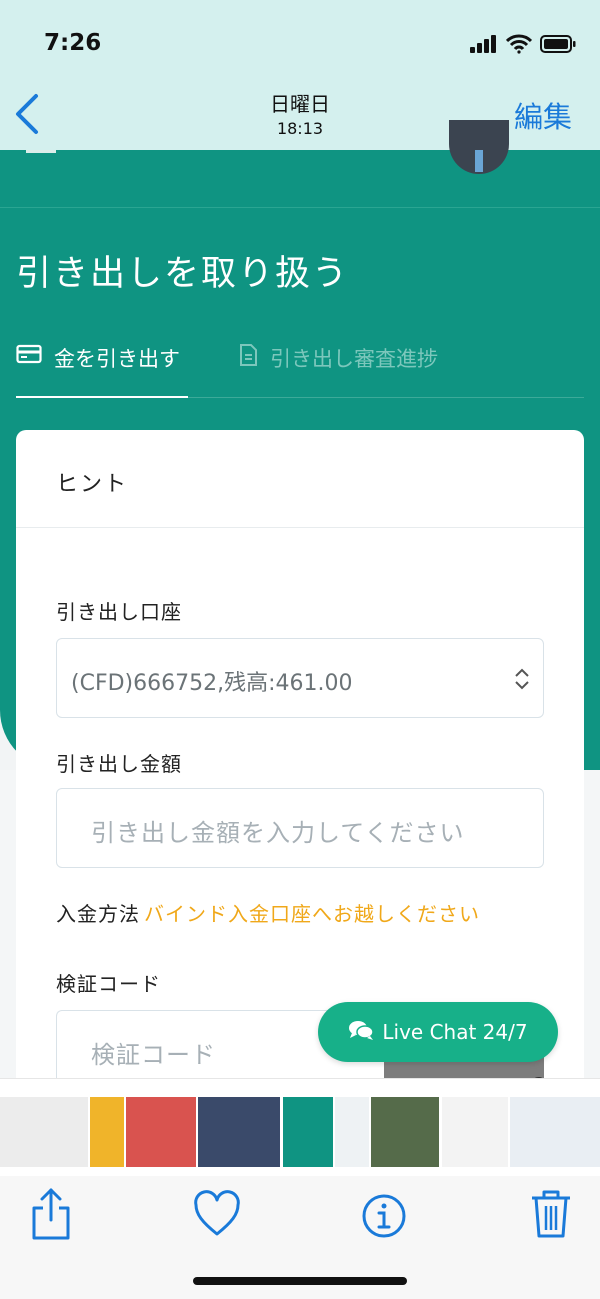  I want to click on photos-top-bar: 7:26 日曜日 18:13 編集, so click(300, 75).